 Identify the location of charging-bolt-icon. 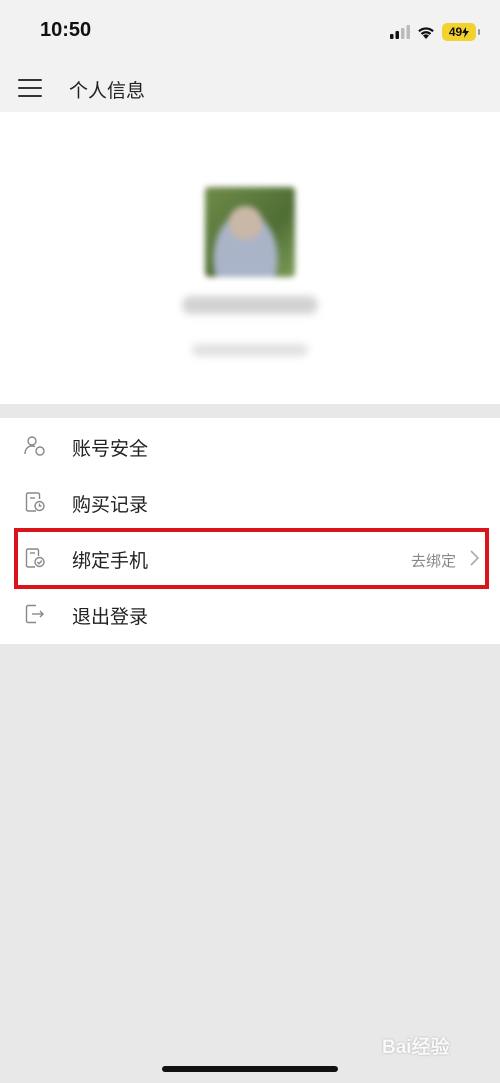
(466, 32).